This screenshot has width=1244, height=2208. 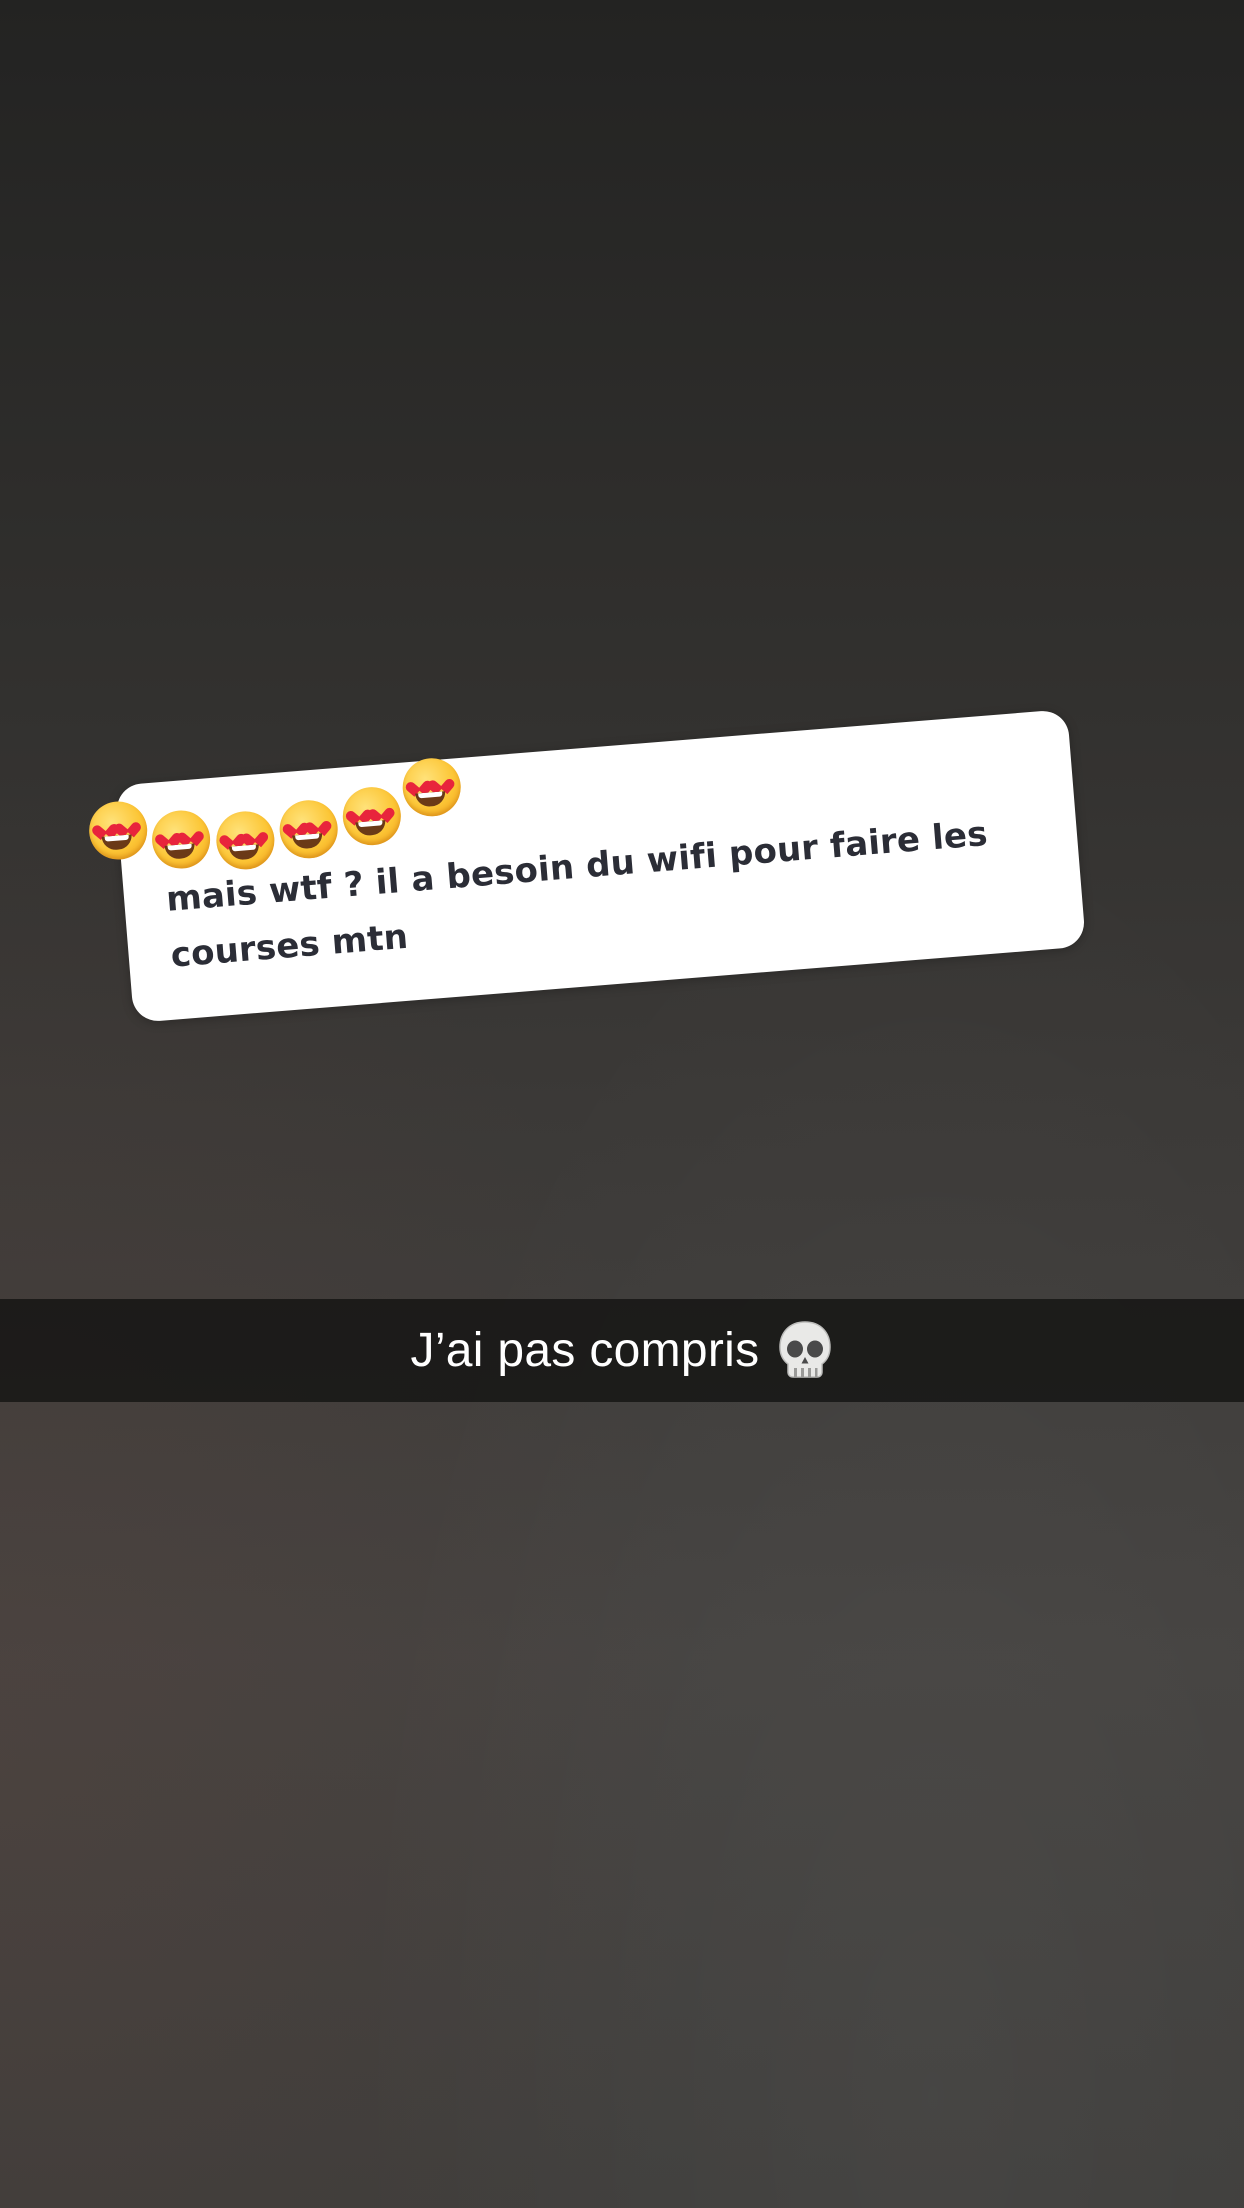 I want to click on caption: J’ai pas compris, so click(x=622, y=1351).